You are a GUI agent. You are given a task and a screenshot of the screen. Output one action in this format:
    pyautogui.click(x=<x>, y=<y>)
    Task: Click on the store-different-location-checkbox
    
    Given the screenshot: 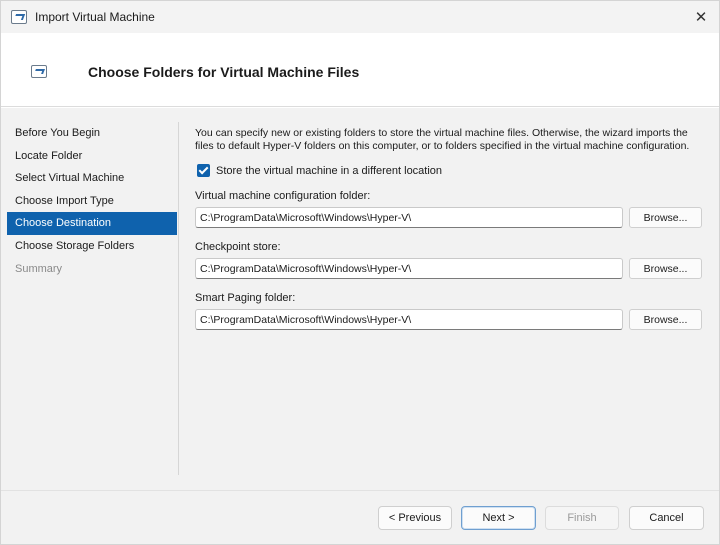 What is the action you would take?
    pyautogui.click(x=203, y=170)
    